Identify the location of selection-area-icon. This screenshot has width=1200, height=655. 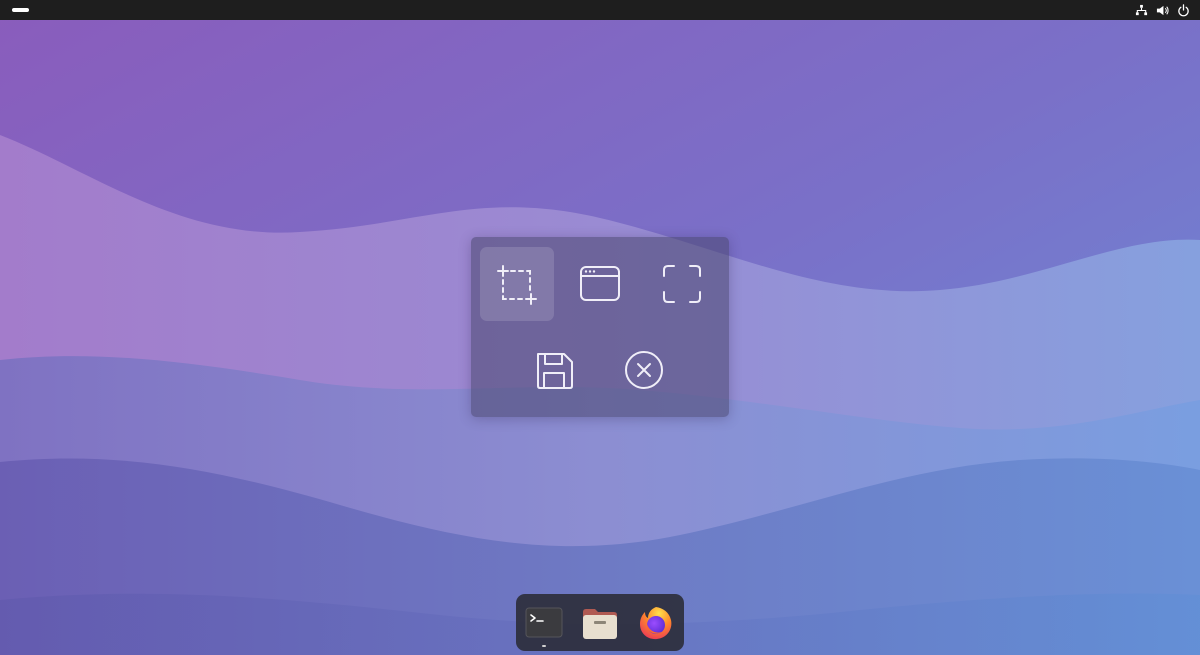
(517, 285).